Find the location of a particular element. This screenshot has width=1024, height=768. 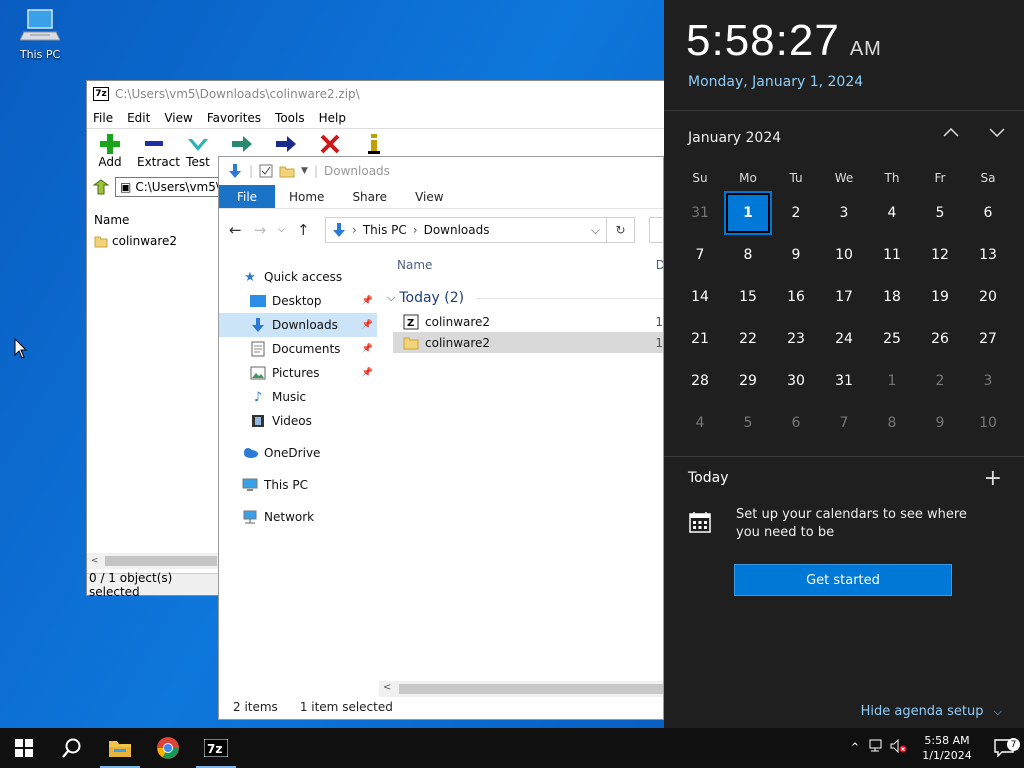

tab-file: File is located at coordinates (247, 196).